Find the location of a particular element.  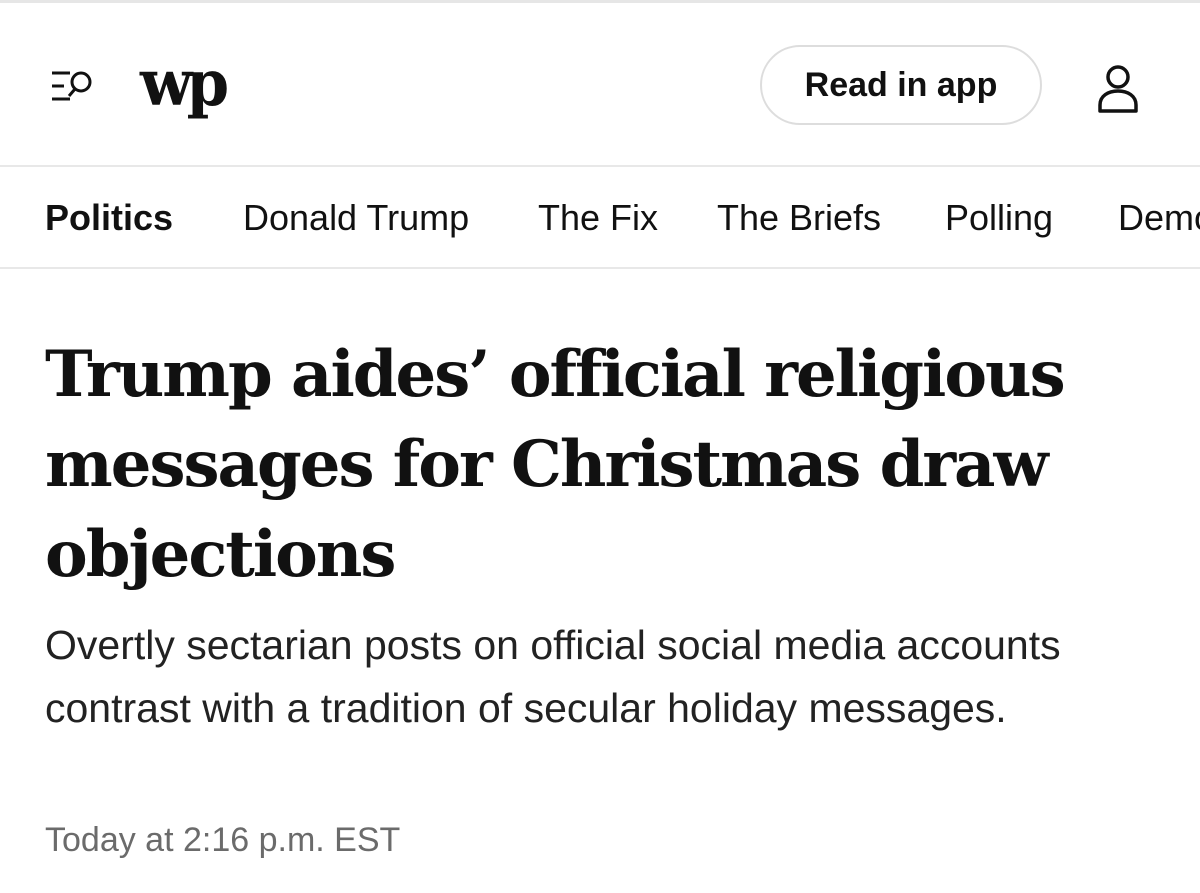

user-icon is located at coordinates (1118, 89).